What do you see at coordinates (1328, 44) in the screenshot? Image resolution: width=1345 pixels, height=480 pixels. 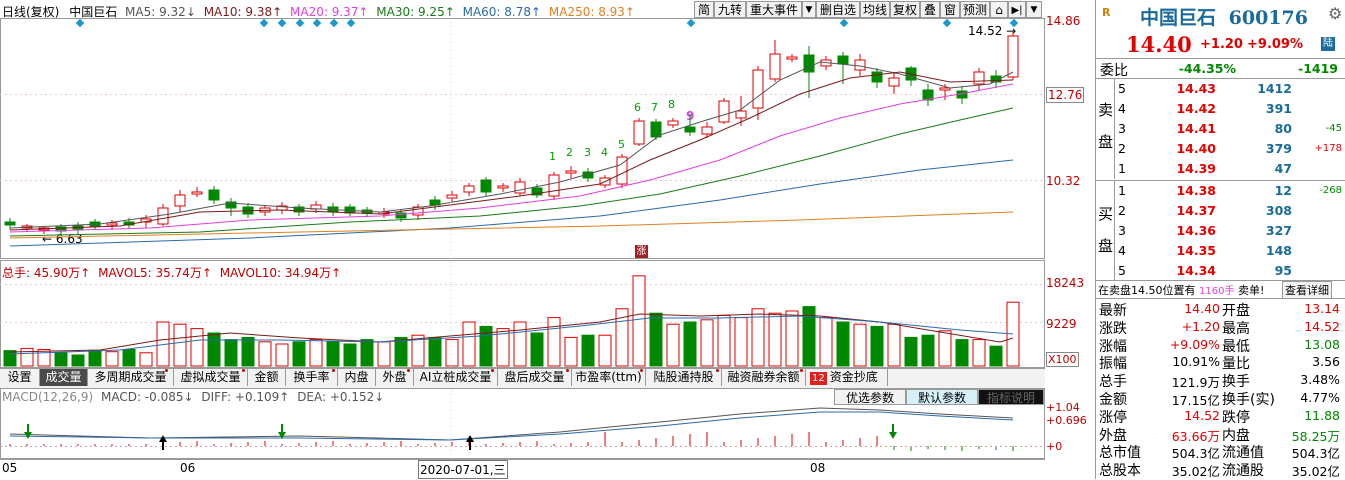 I see `northbound-tag: 陆` at bounding box center [1328, 44].